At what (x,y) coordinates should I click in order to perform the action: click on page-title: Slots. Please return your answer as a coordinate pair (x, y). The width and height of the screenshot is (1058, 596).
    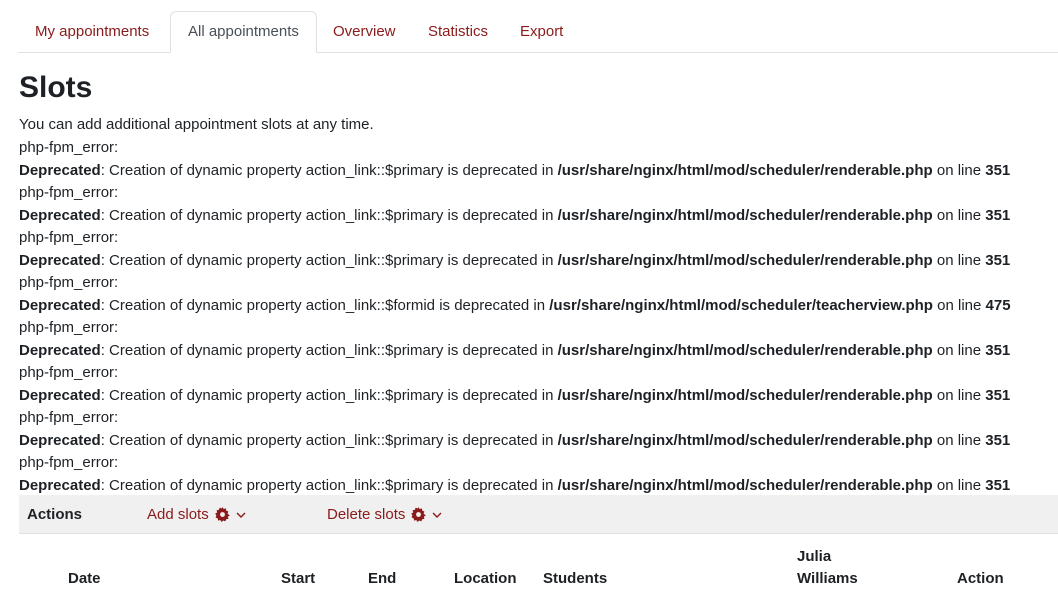
    Looking at the image, I should click on (56, 87).